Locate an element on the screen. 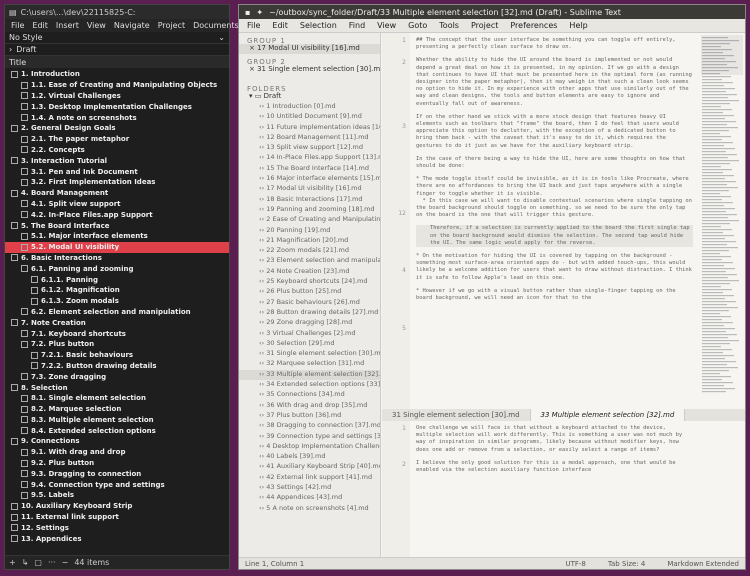  file-item: ‹› 1 Introduction [0].md is located at coordinates (309, 107).